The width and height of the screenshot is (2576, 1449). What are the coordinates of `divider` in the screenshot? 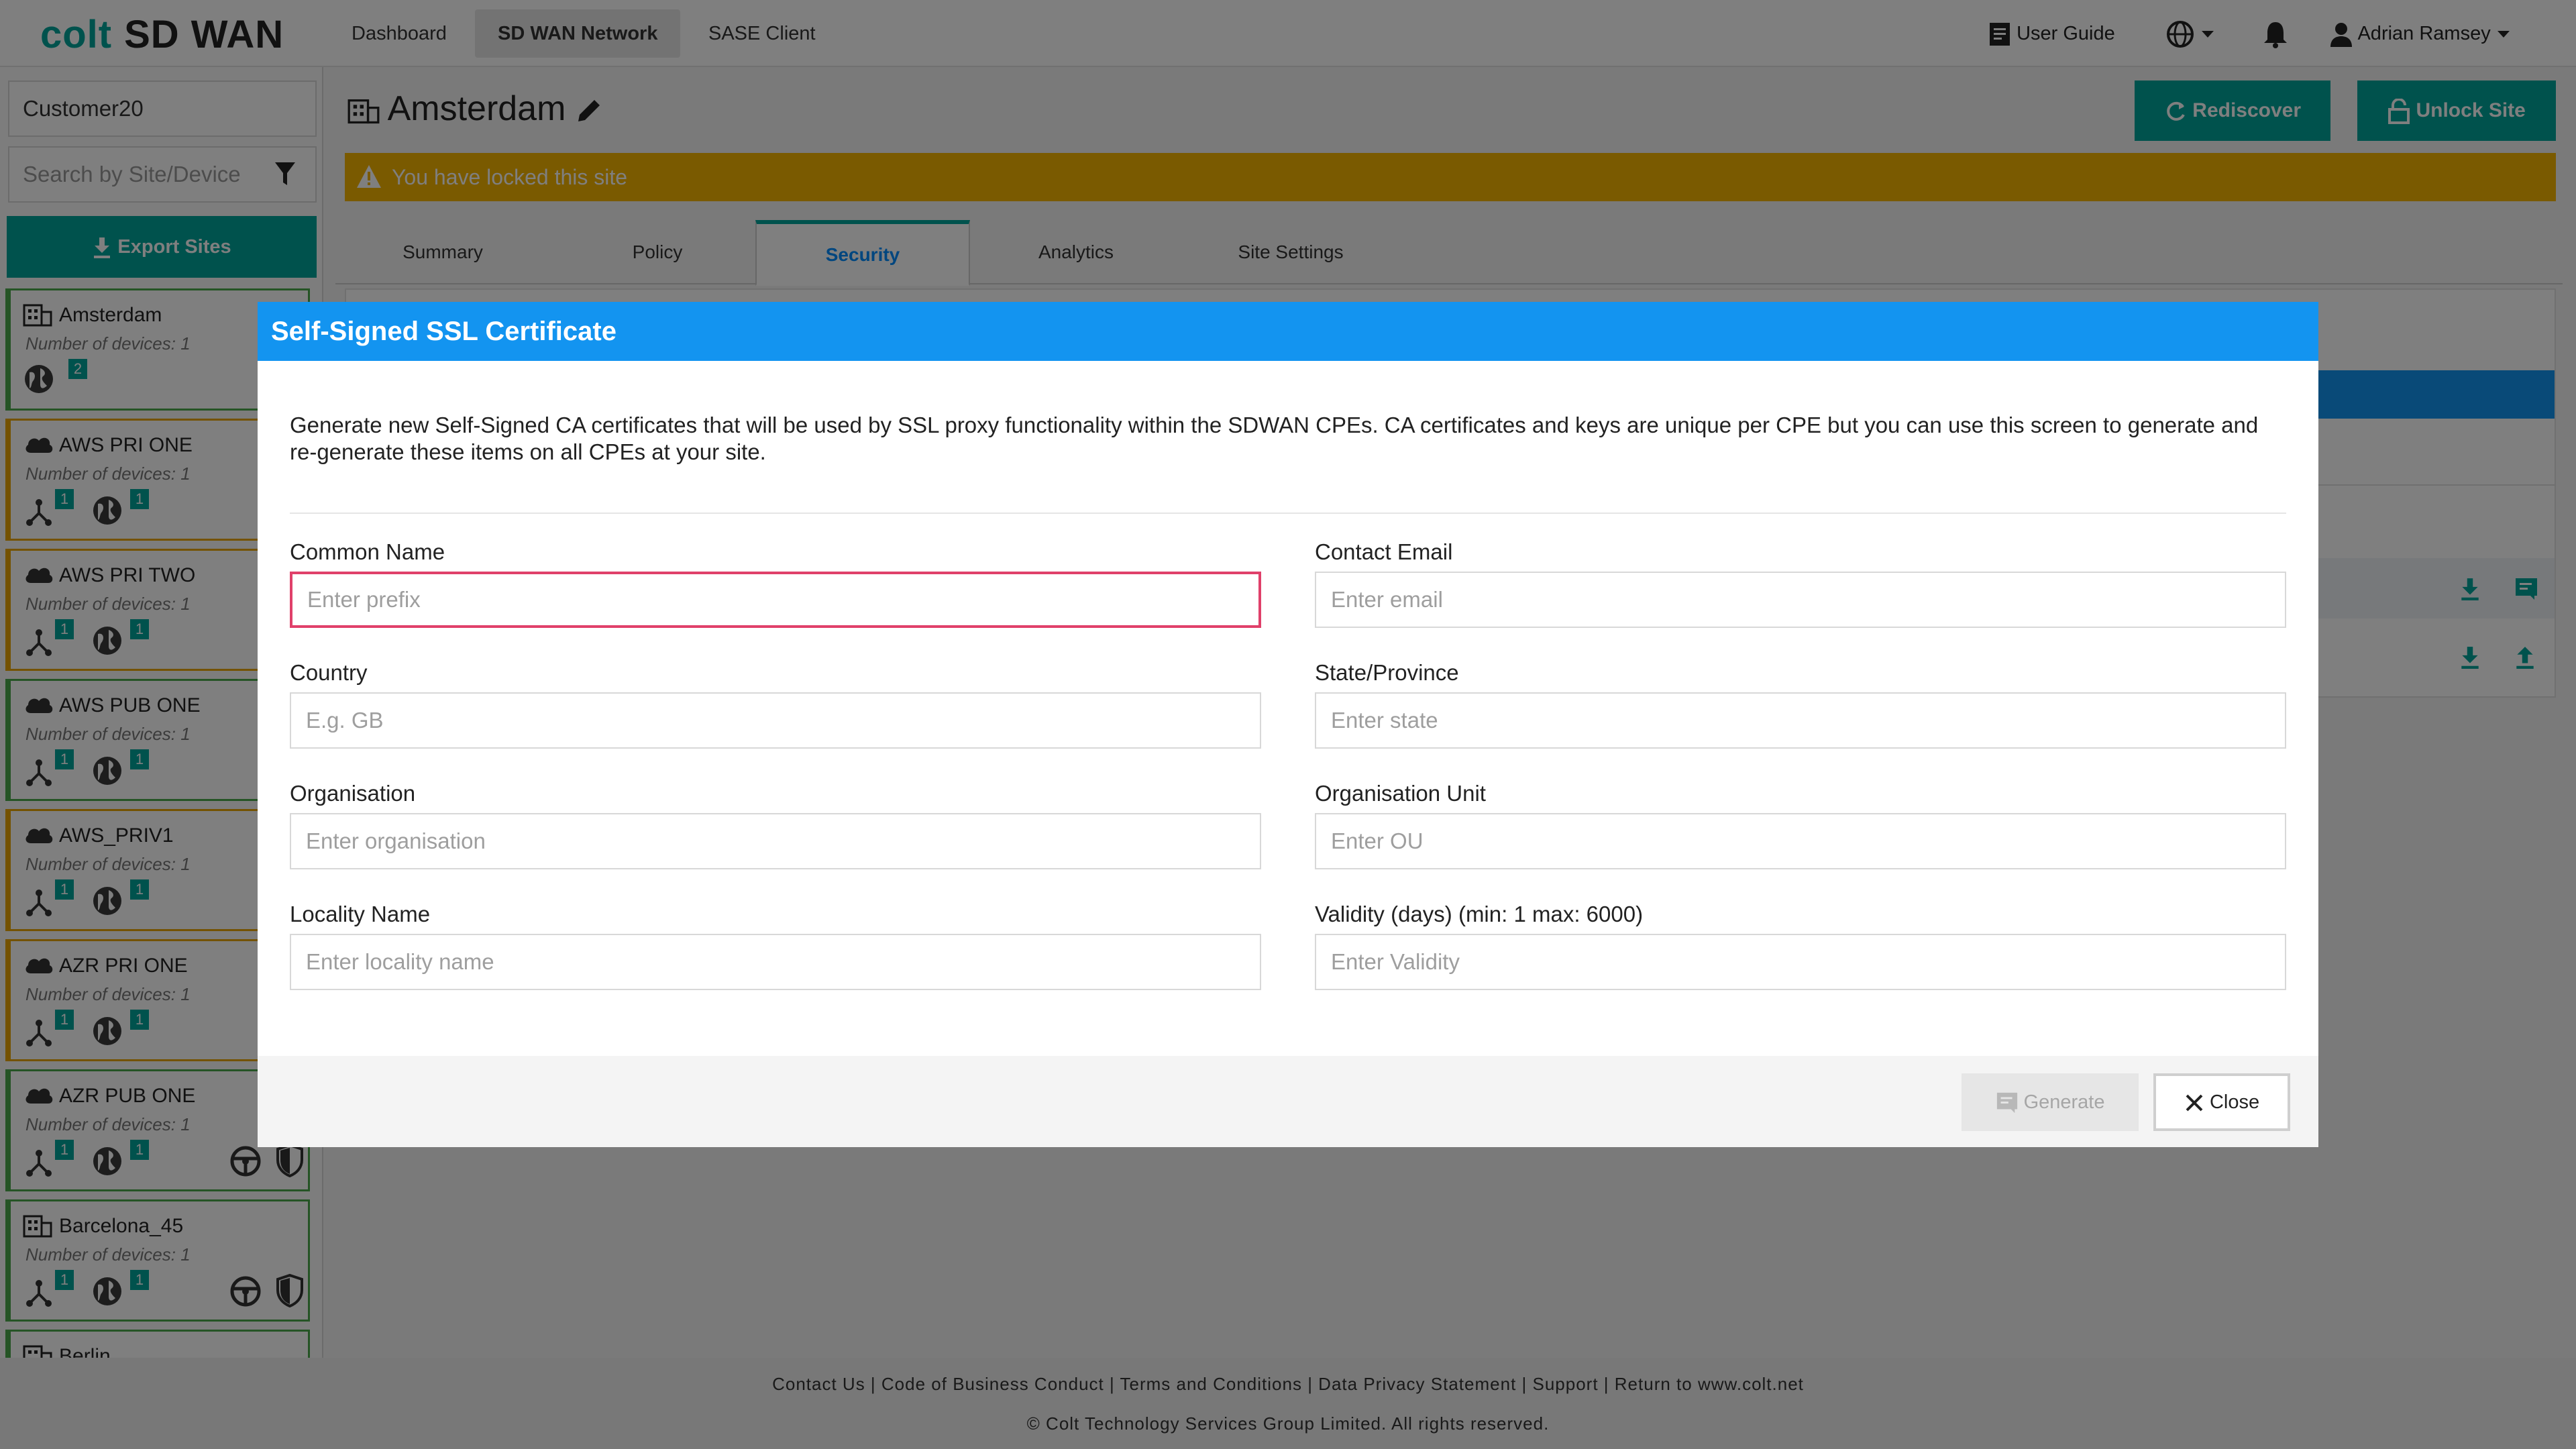 It's located at (1288, 513).